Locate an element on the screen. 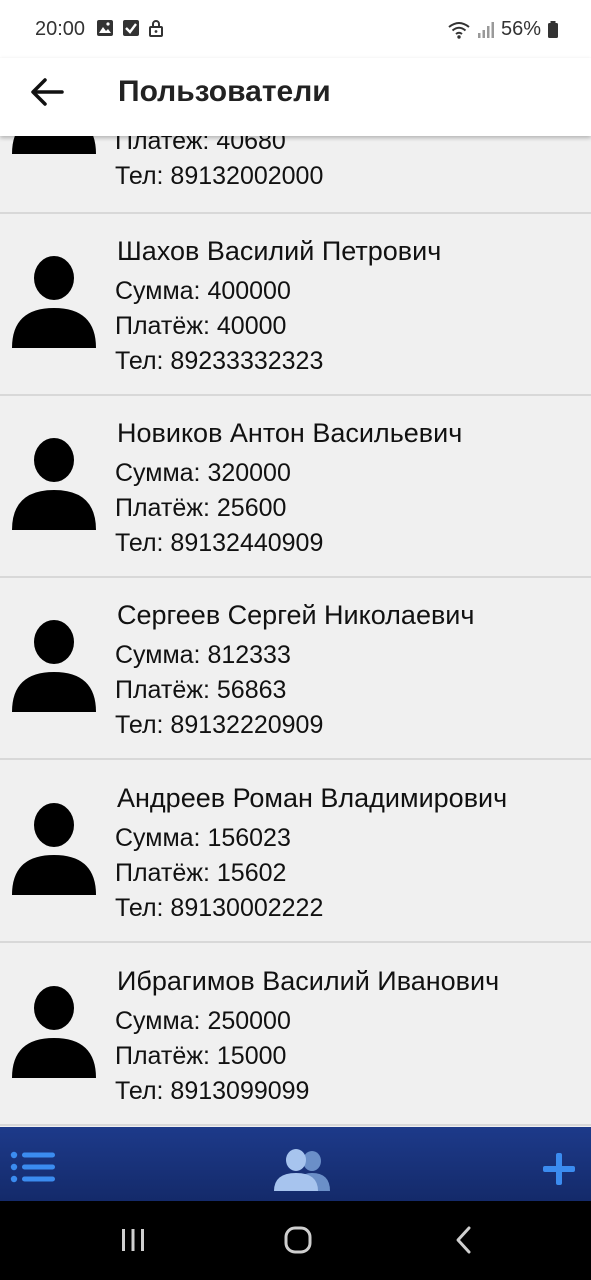 Image resolution: width=591 pixels, height=1280 pixels. app-bar: Пользователи is located at coordinates (295, 97).